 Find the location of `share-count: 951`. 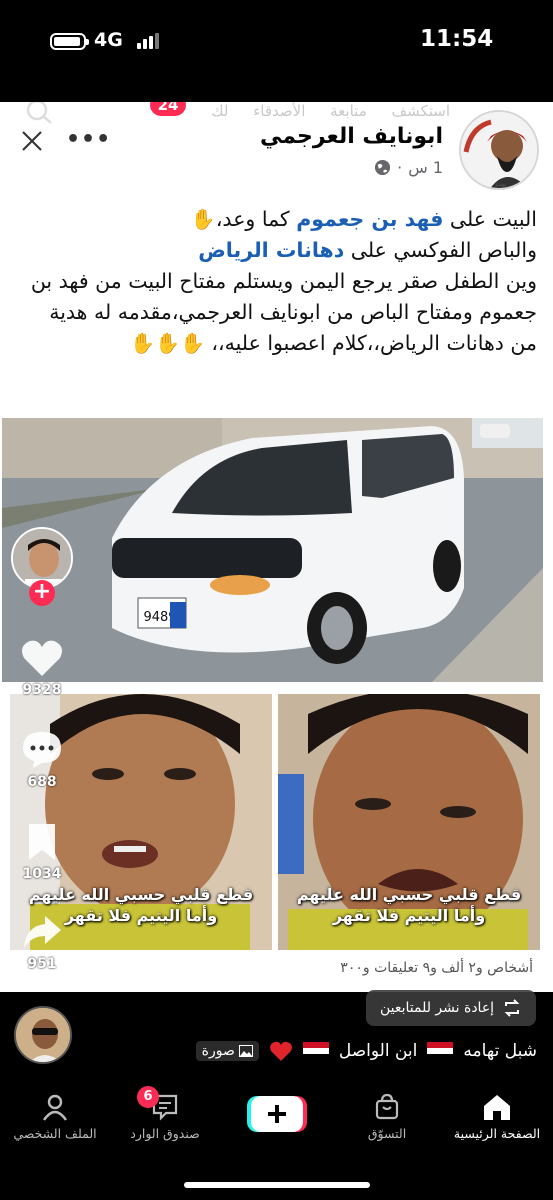

share-count: 951 is located at coordinates (42, 964).